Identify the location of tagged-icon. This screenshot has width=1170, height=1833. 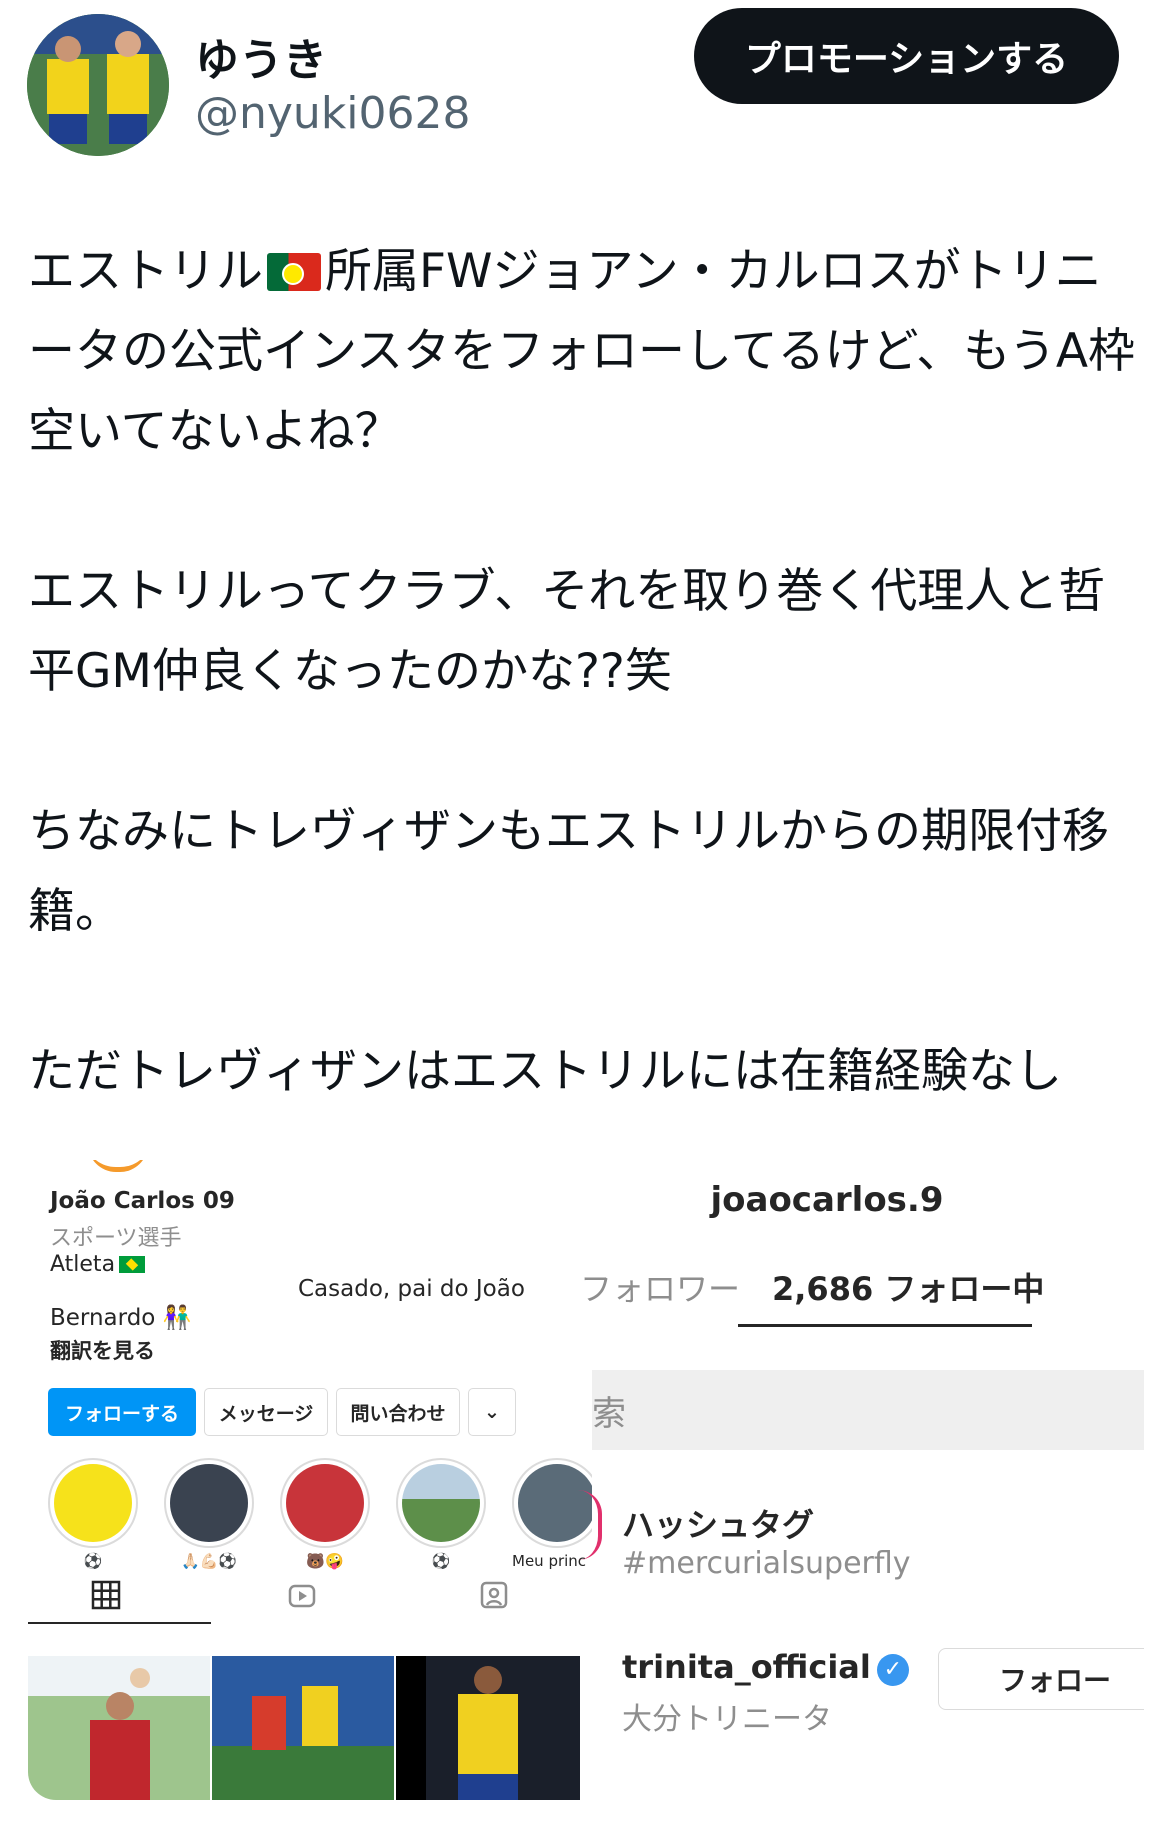
(494, 1596).